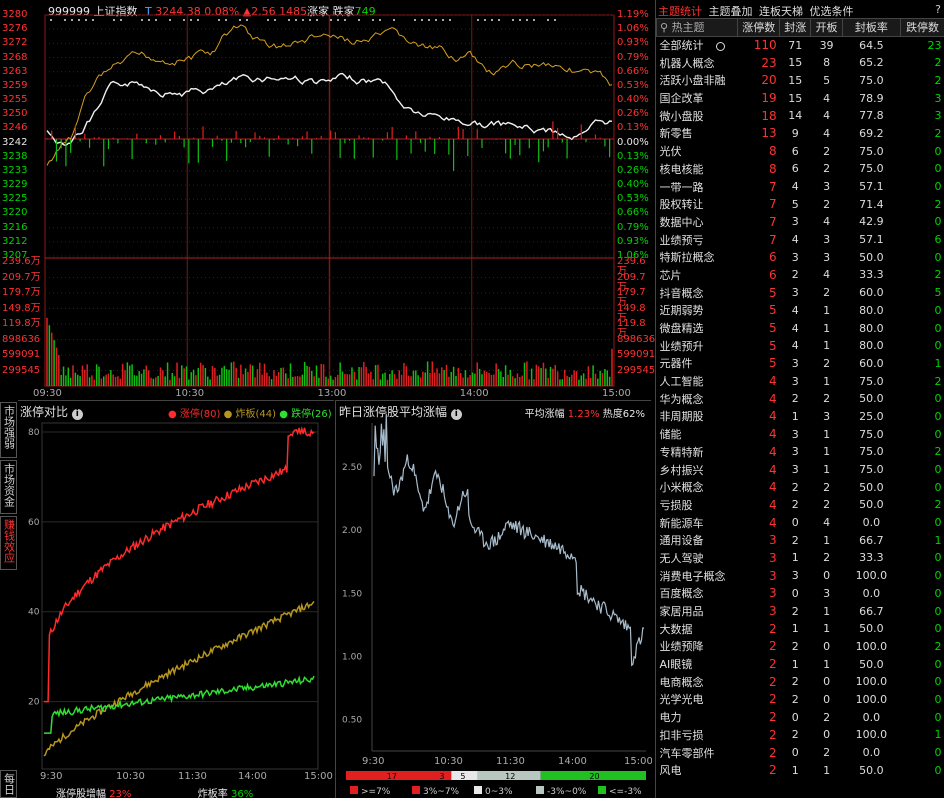 This screenshot has height=798, width=944. Describe the element at coordinates (800, 594) in the screenshot. I see `theme-row: 百度概念 3 0 3 0.0 0` at that location.